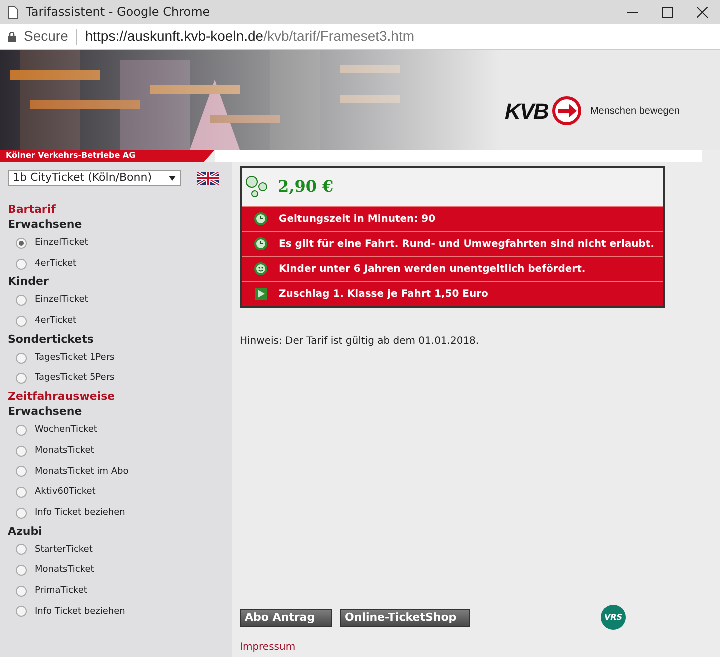  I want to click on notice-text: Hinweis: Der Tarif ist gültig ab dem 01.01.2018., so click(360, 342).